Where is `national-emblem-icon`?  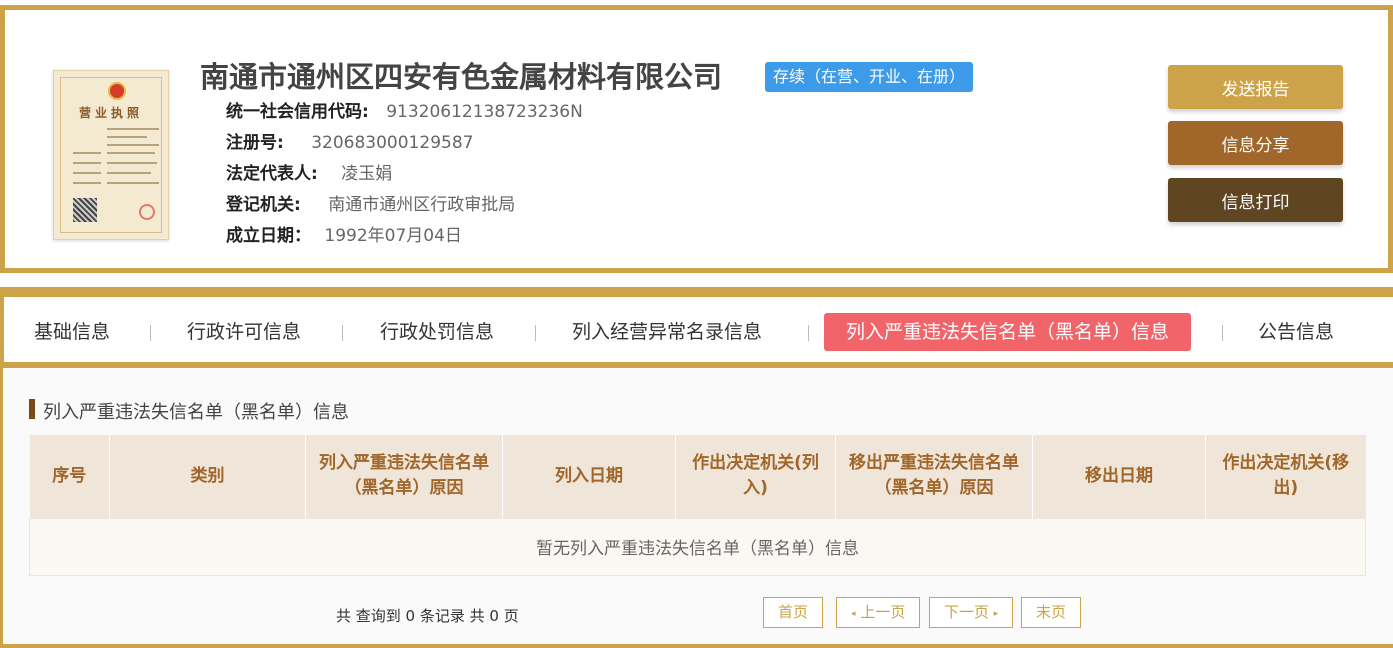
national-emblem-icon is located at coordinates (117, 91).